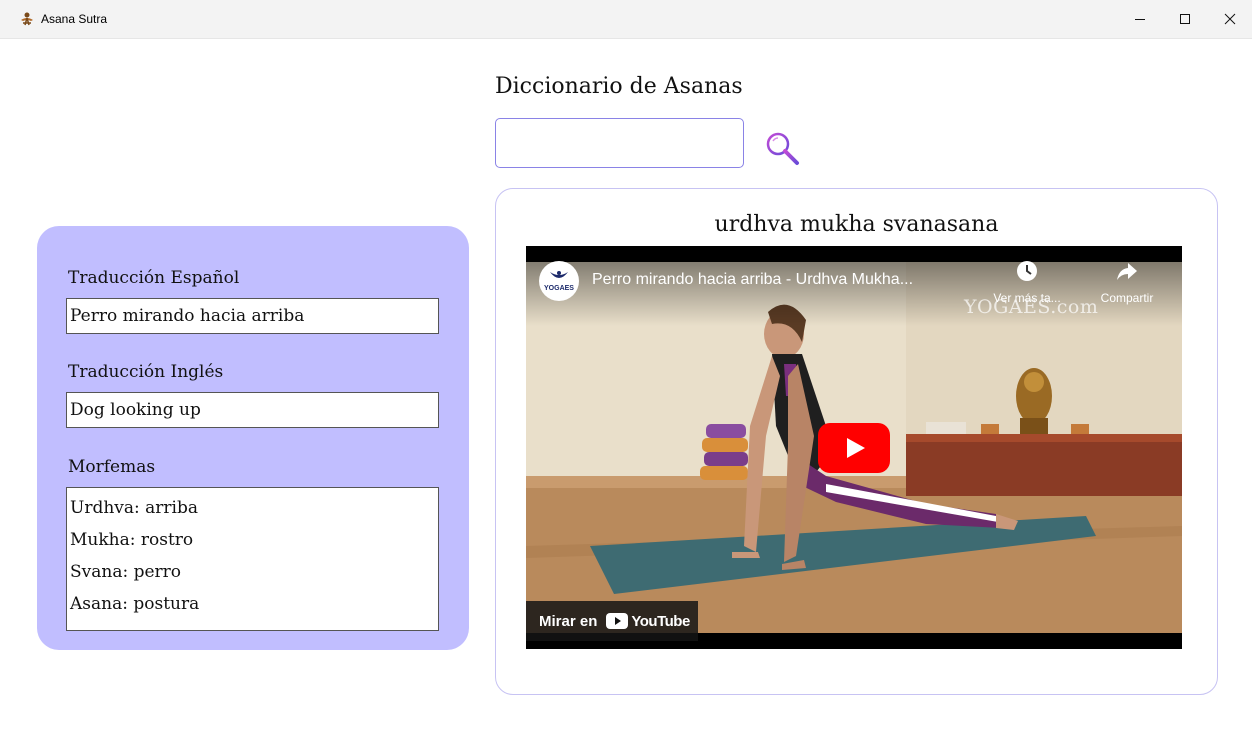 The height and width of the screenshot is (736, 1252). I want to click on window-title: Asana Sutra, so click(74, 19).